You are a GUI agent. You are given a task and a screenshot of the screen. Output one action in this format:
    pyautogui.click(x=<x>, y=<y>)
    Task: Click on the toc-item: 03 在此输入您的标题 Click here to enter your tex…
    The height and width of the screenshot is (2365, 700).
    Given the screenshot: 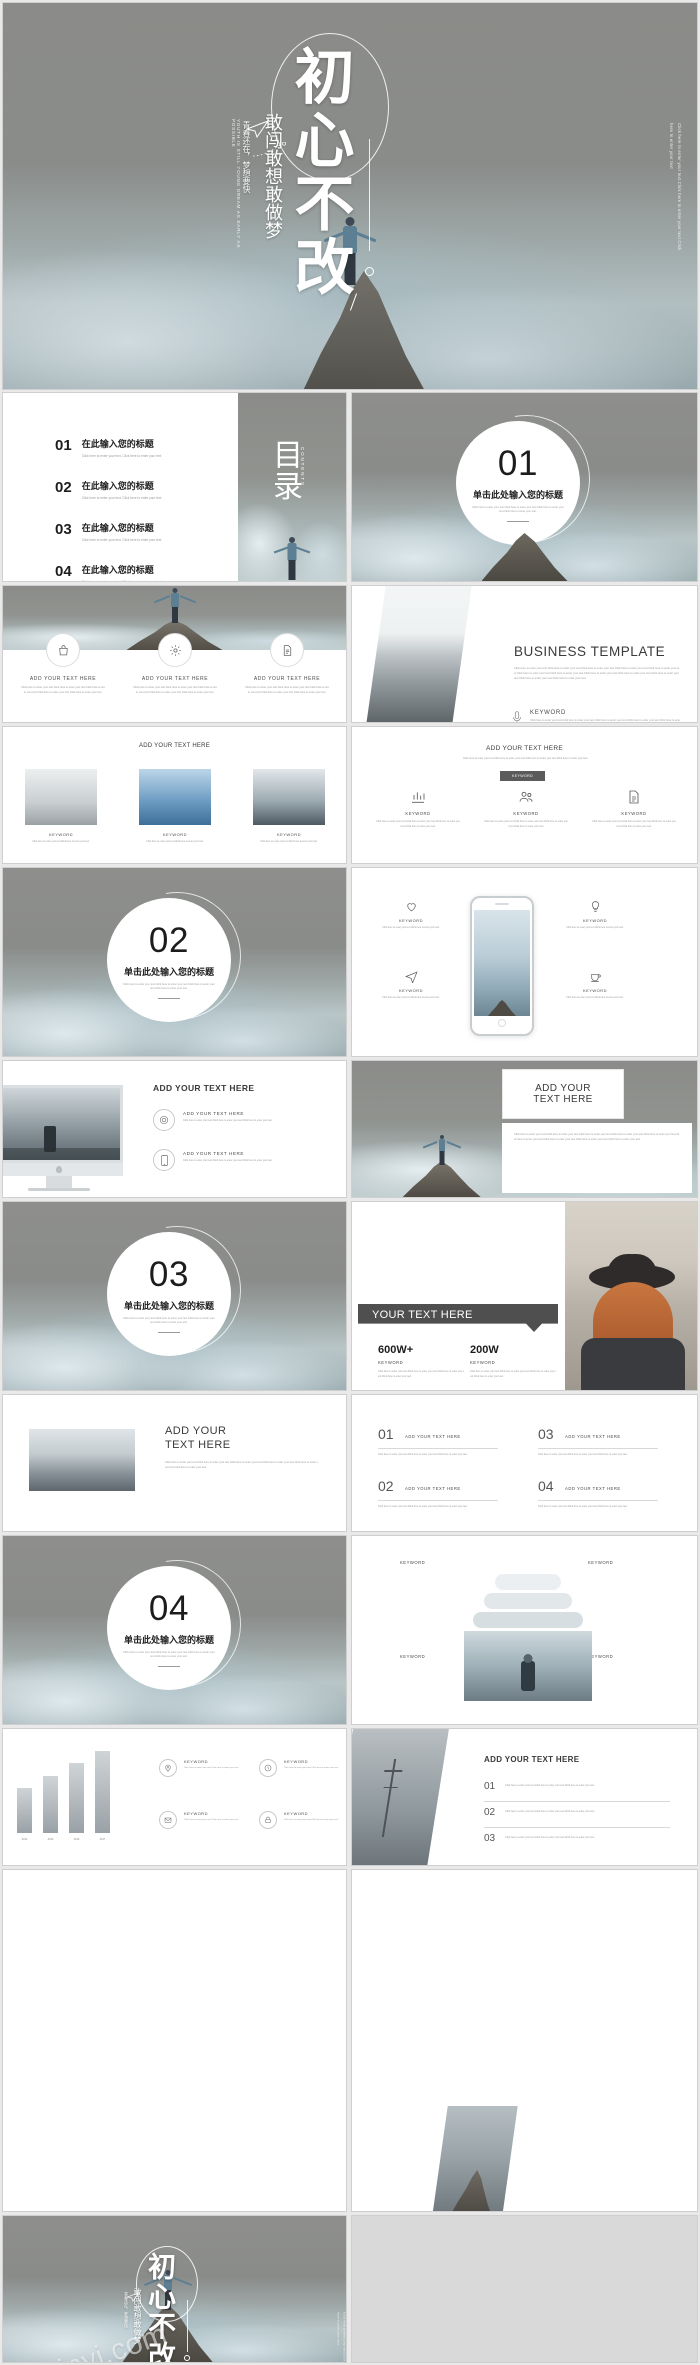 What is the action you would take?
    pyautogui.click(x=145, y=532)
    